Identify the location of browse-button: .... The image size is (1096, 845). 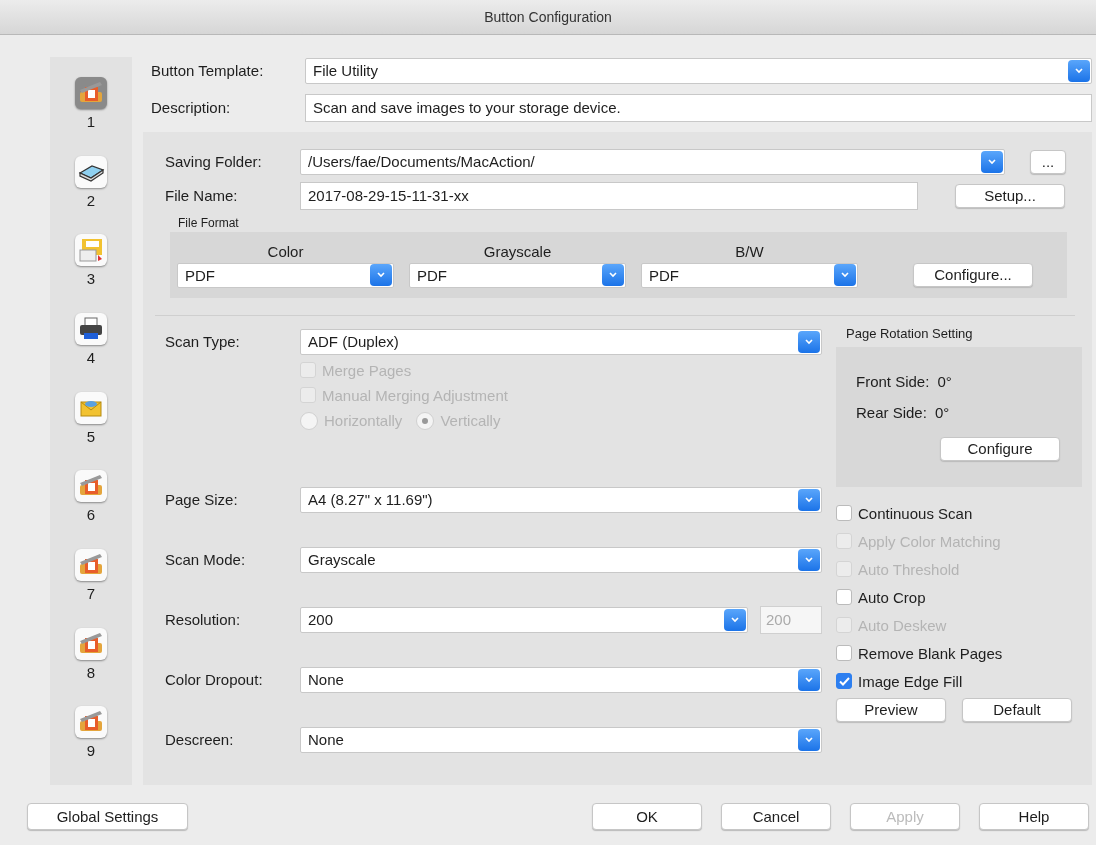
(1048, 161).